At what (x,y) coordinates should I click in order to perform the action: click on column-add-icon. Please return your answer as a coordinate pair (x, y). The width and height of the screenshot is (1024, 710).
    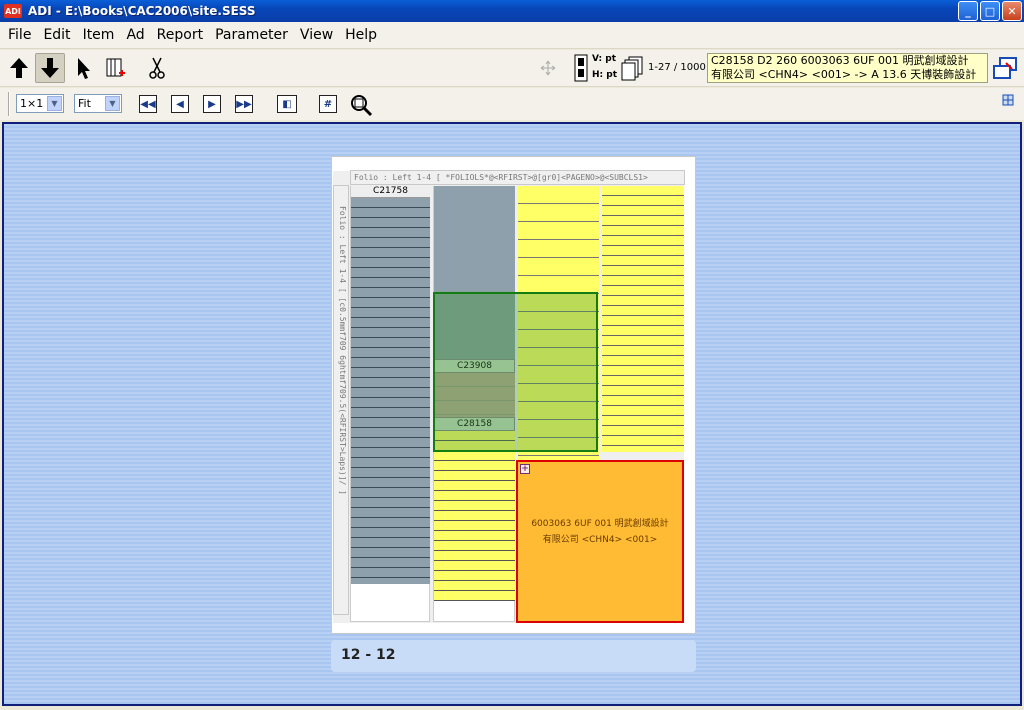
    Looking at the image, I should click on (115, 67).